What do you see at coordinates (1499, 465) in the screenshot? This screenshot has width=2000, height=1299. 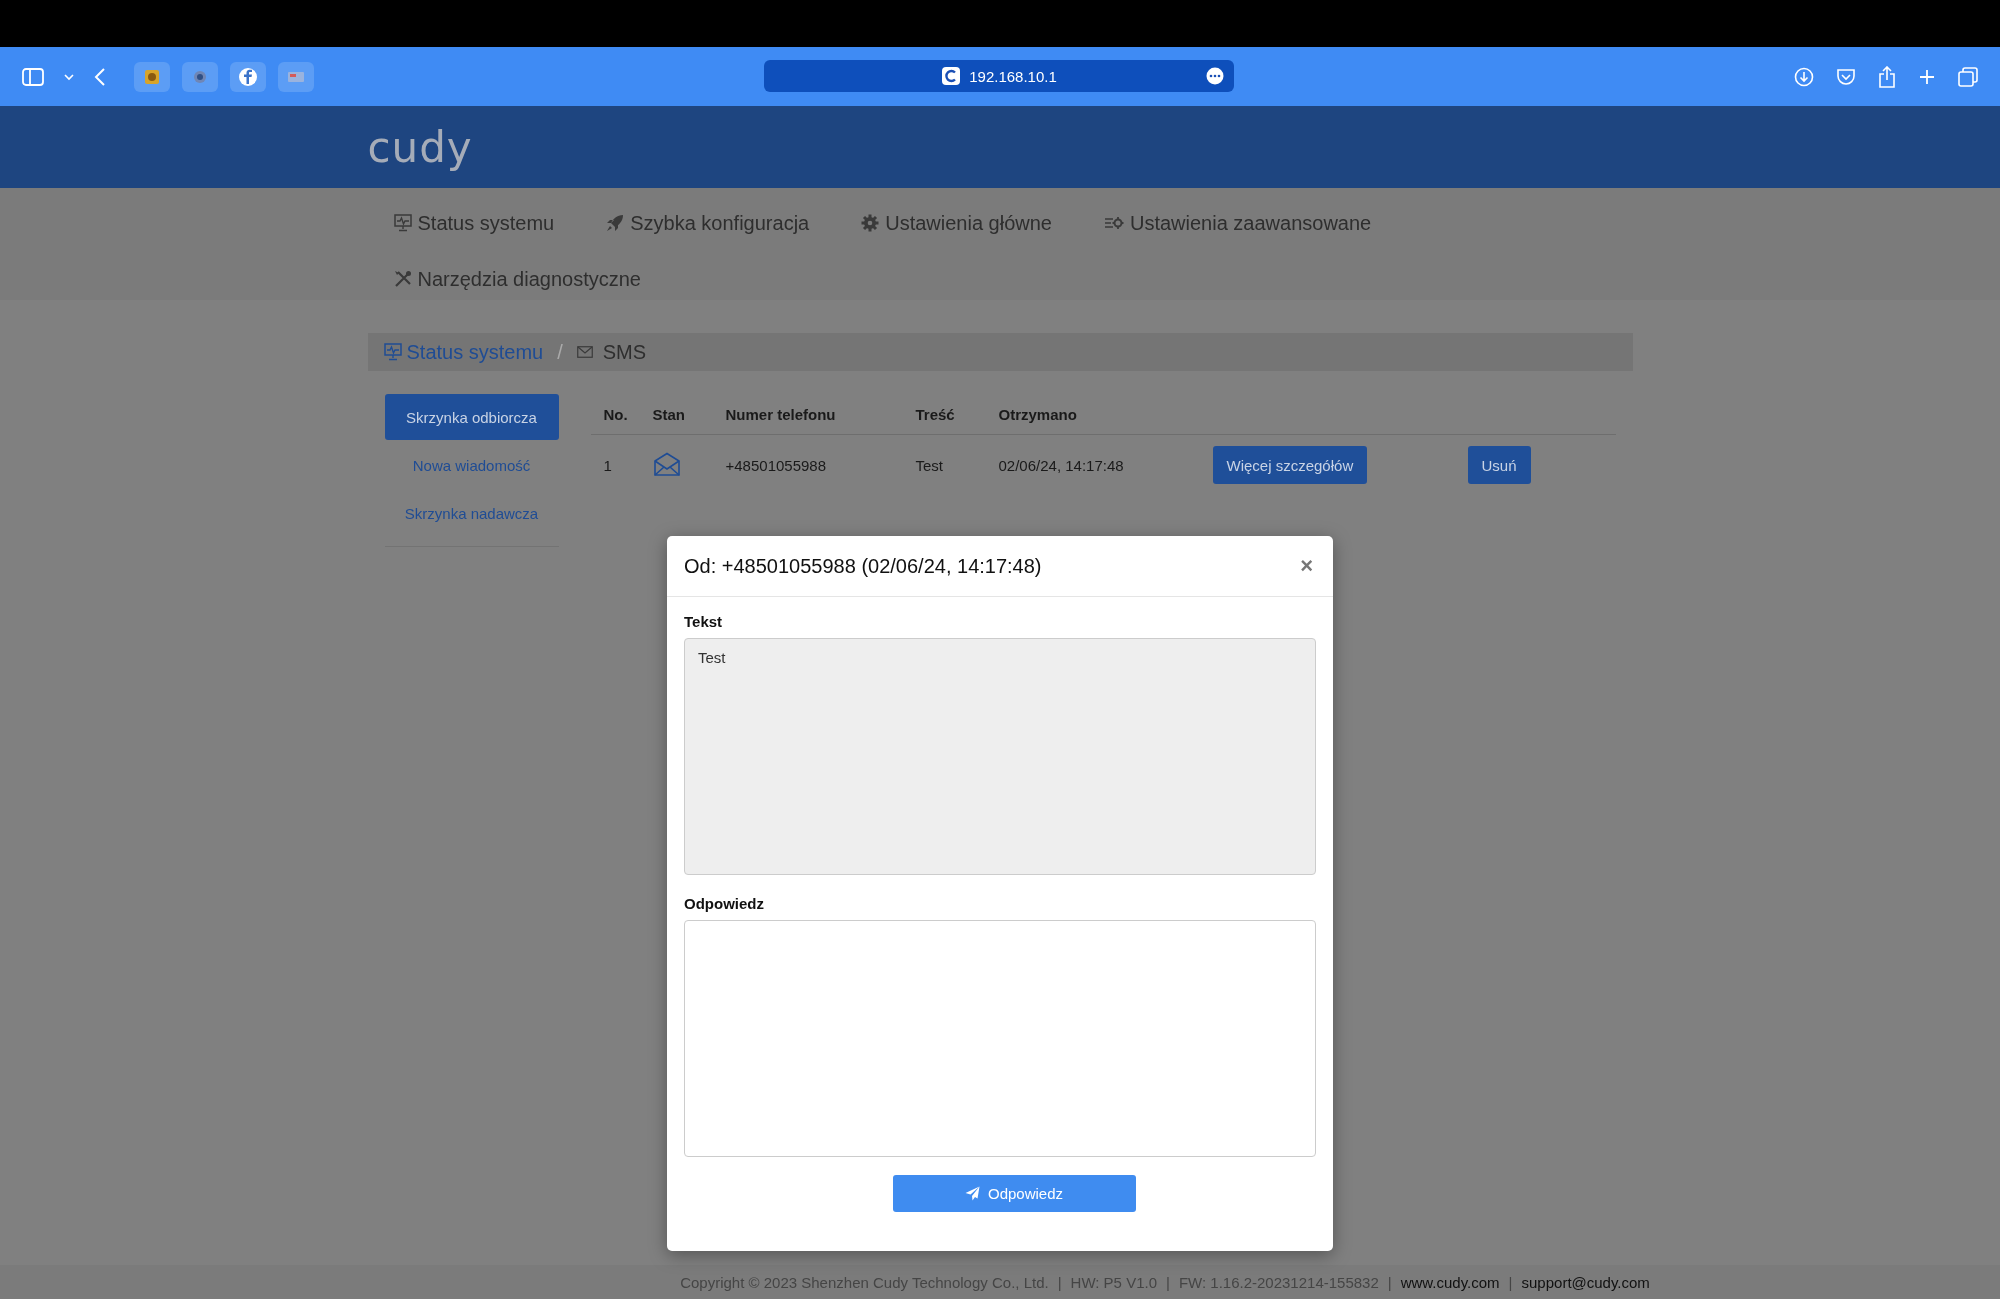 I see `delete-button: Usuń` at bounding box center [1499, 465].